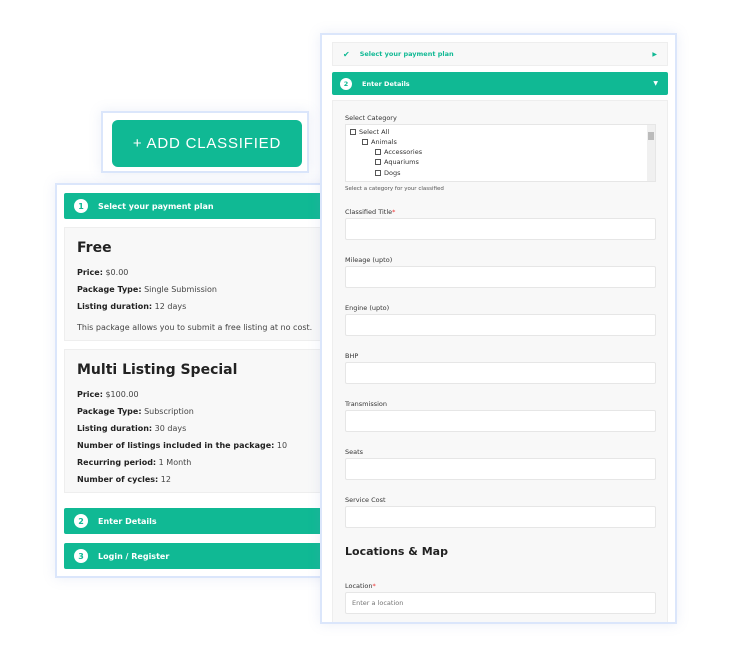  Describe the element at coordinates (369, 260) in the screenshot. I see `field-label: Mileage (upto)` at that location.